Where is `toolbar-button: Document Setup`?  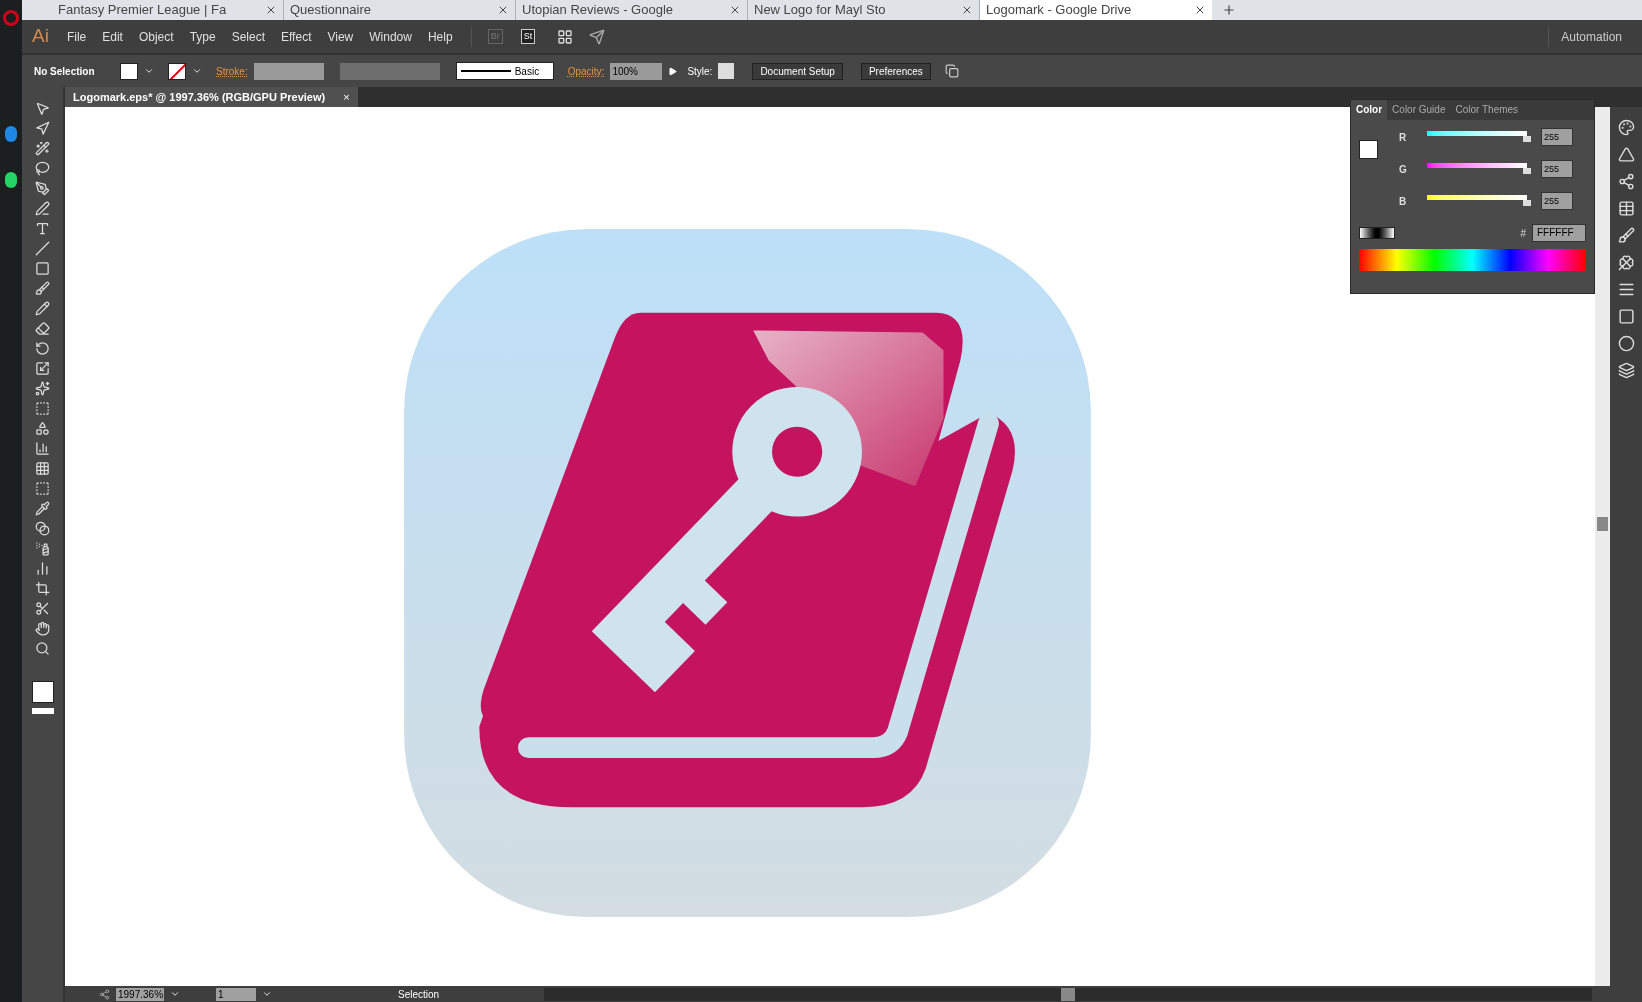 toolbar-button: Document Setup is located at coordinates (797, 71).